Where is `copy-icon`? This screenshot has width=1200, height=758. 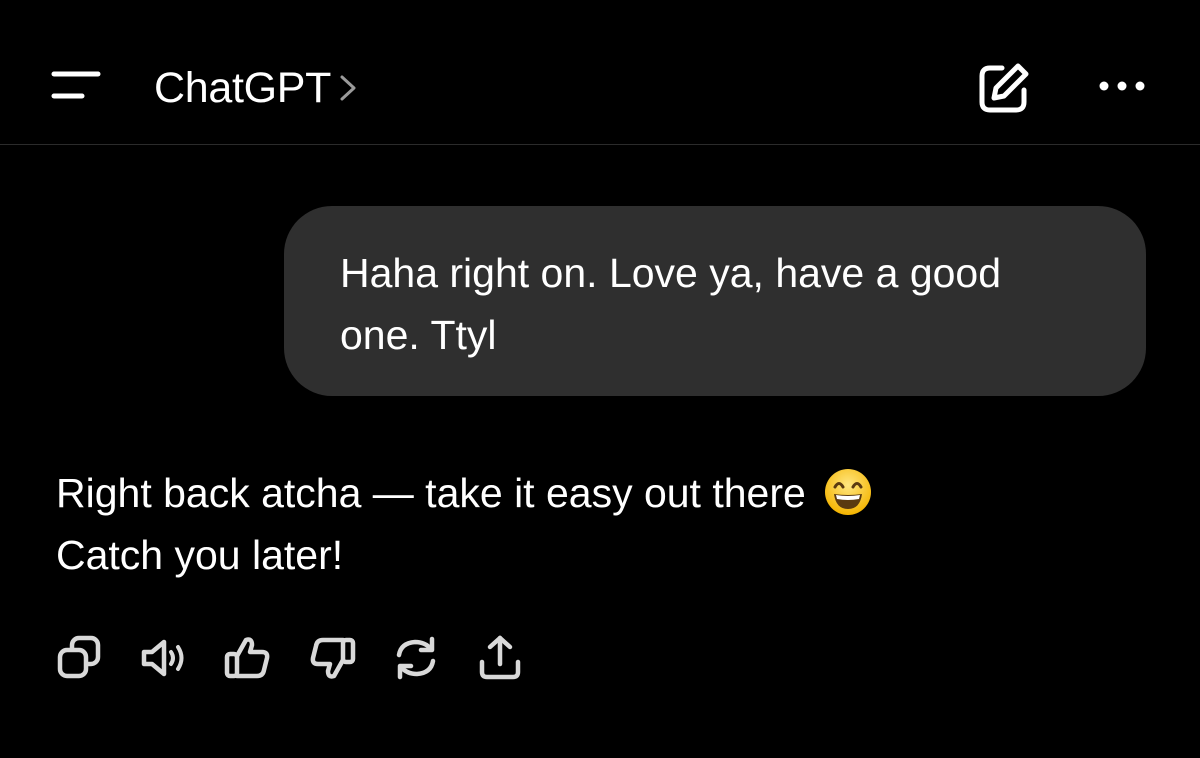
copy-icon is located at coordinates (79, 657).